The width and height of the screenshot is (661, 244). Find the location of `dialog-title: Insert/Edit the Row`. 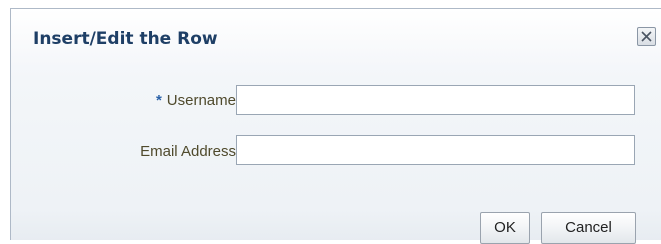

dialog-title: Insert/Edit the Row is located at coordinates (125, 39).